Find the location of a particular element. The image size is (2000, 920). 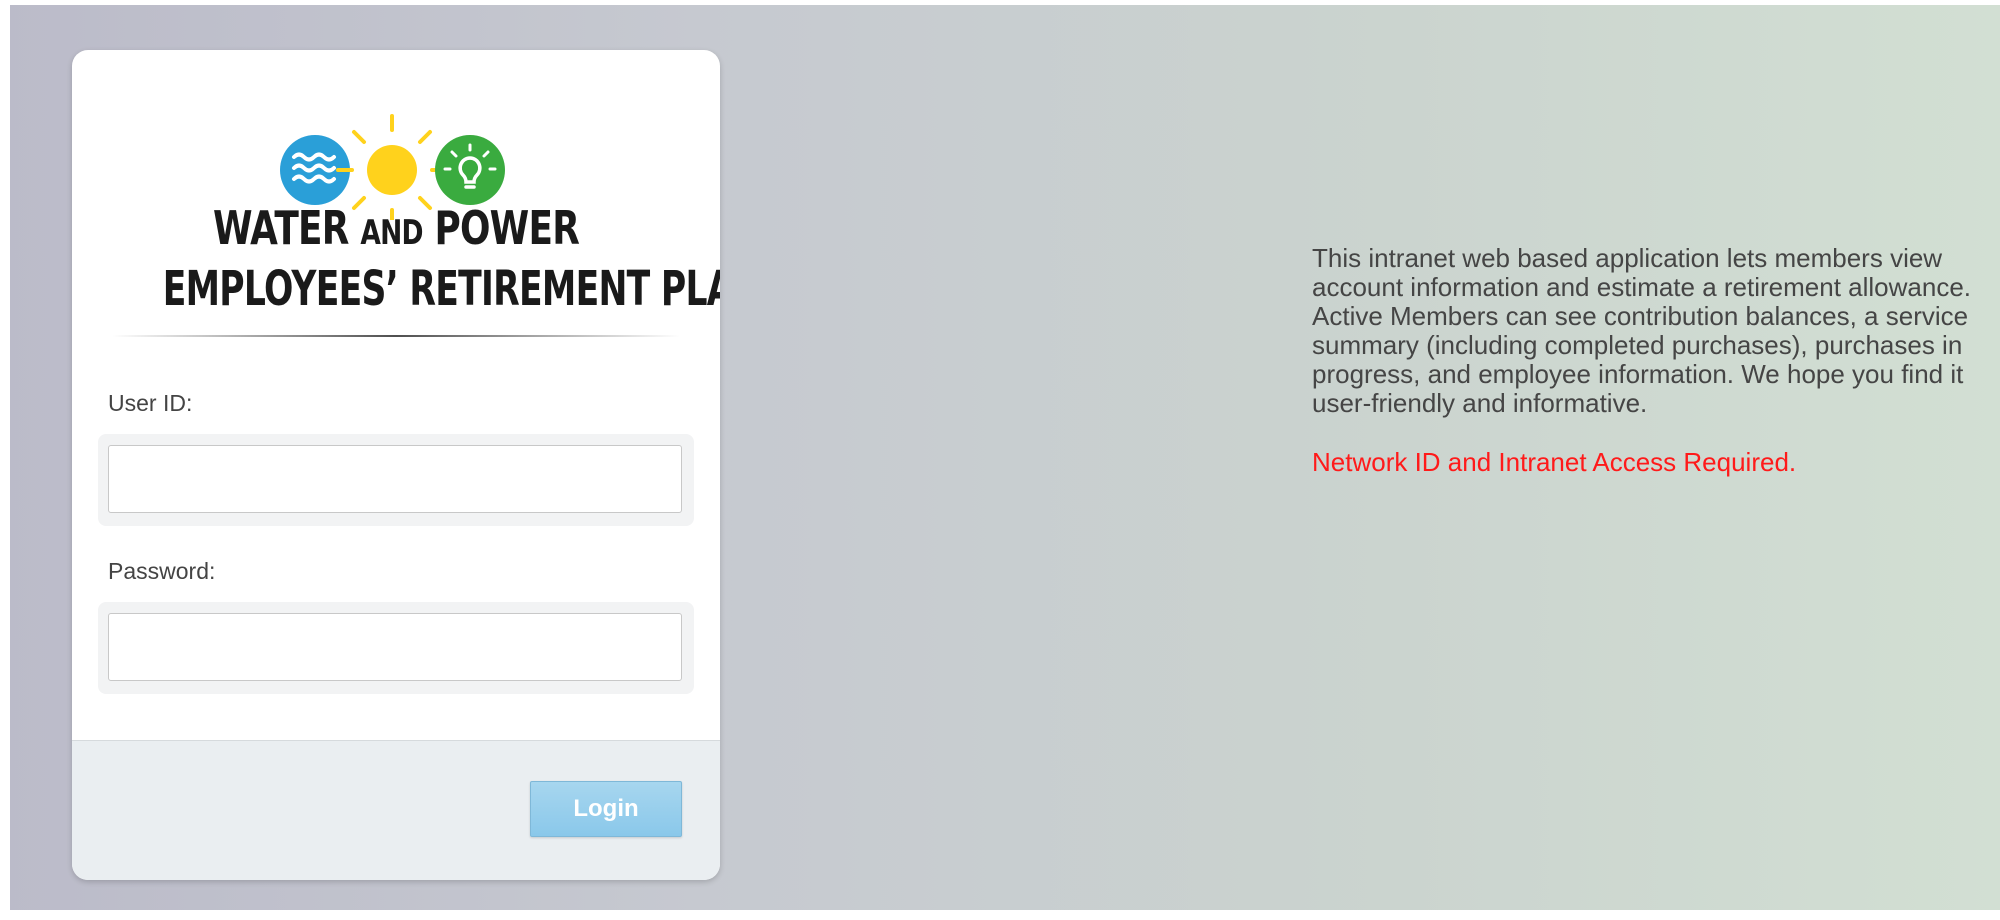

page-edge-bottom is located at coordinates (1000, 915).